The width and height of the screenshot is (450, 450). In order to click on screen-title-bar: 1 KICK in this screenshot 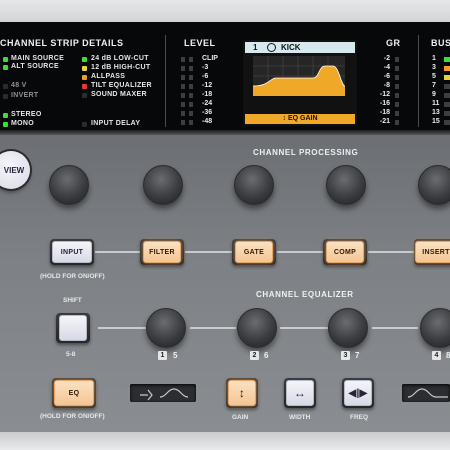, I will do `click(300, 47)`.